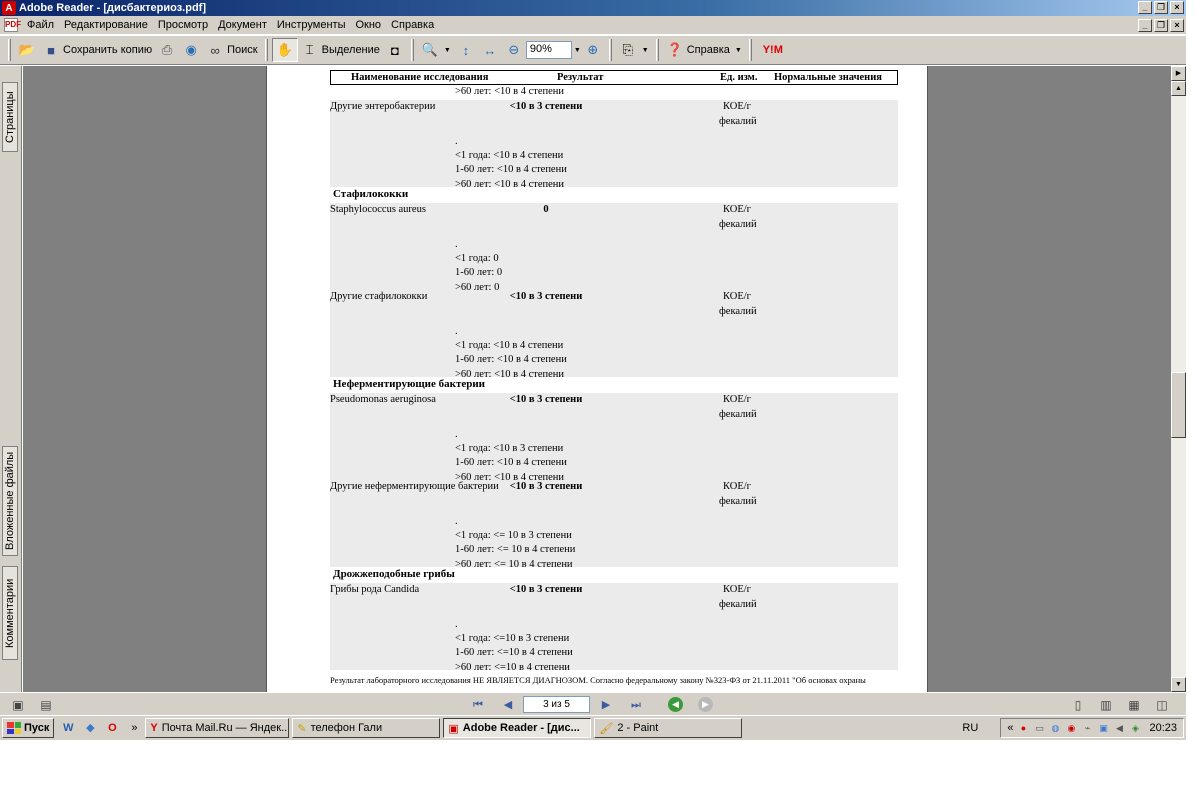 The image size is (1200, 800). I want to click on fit-page-icon: ↕, so click(466, 50).